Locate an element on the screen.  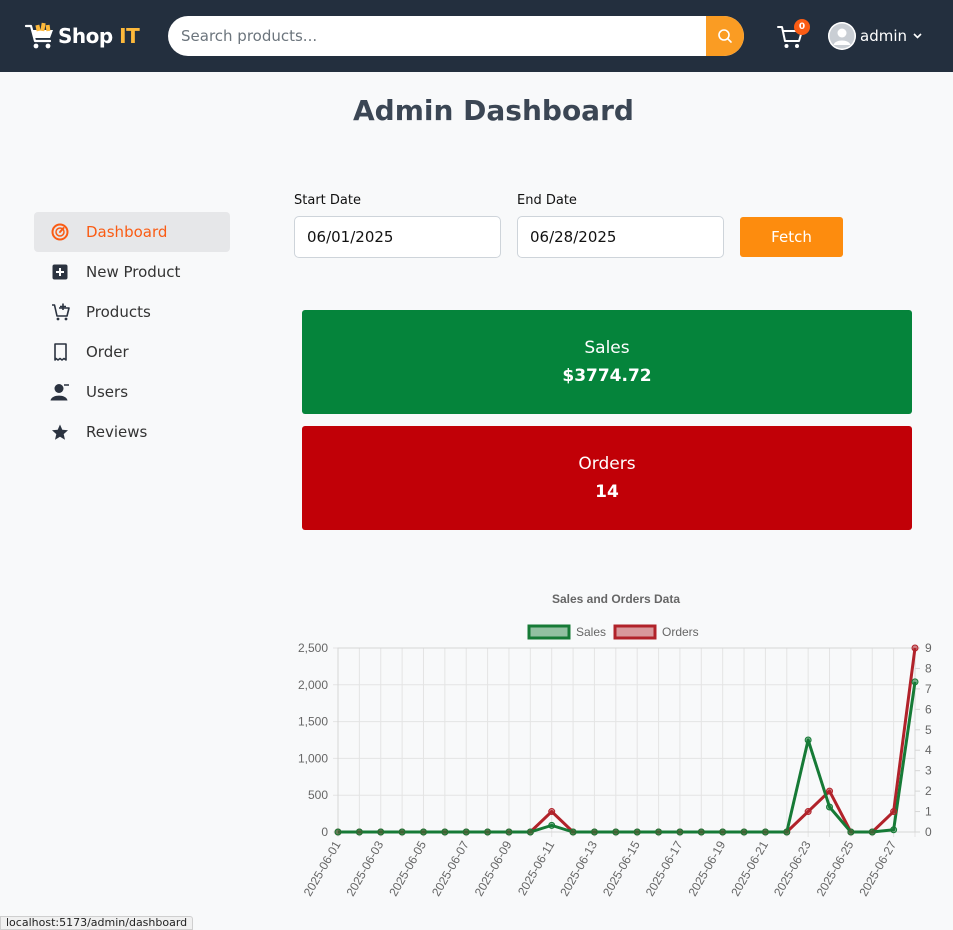
orders-card-title: Orders is located at coordinates (607, 464).